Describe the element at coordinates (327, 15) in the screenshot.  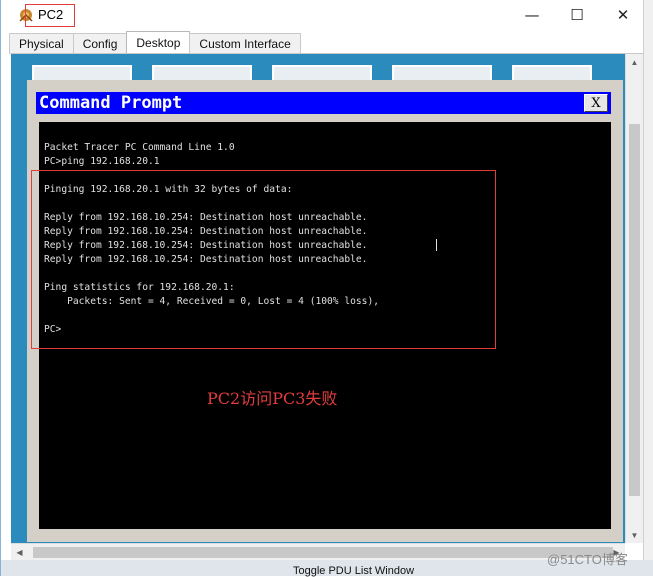
I see `title-bar: PC2 — ☐ ✕` at that location.